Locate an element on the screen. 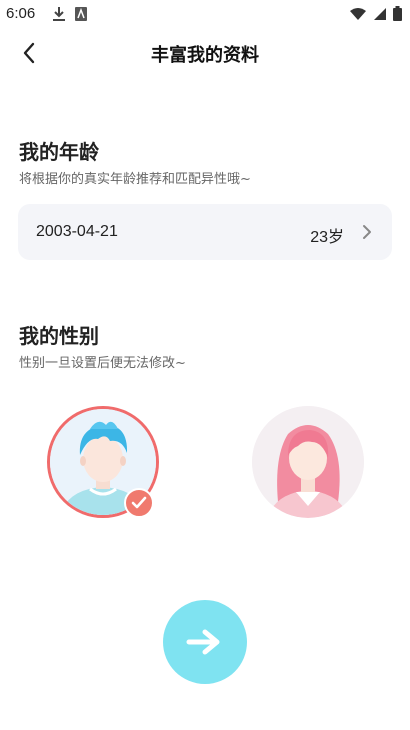  female-avatar-image is located at coordinates (308, 462).